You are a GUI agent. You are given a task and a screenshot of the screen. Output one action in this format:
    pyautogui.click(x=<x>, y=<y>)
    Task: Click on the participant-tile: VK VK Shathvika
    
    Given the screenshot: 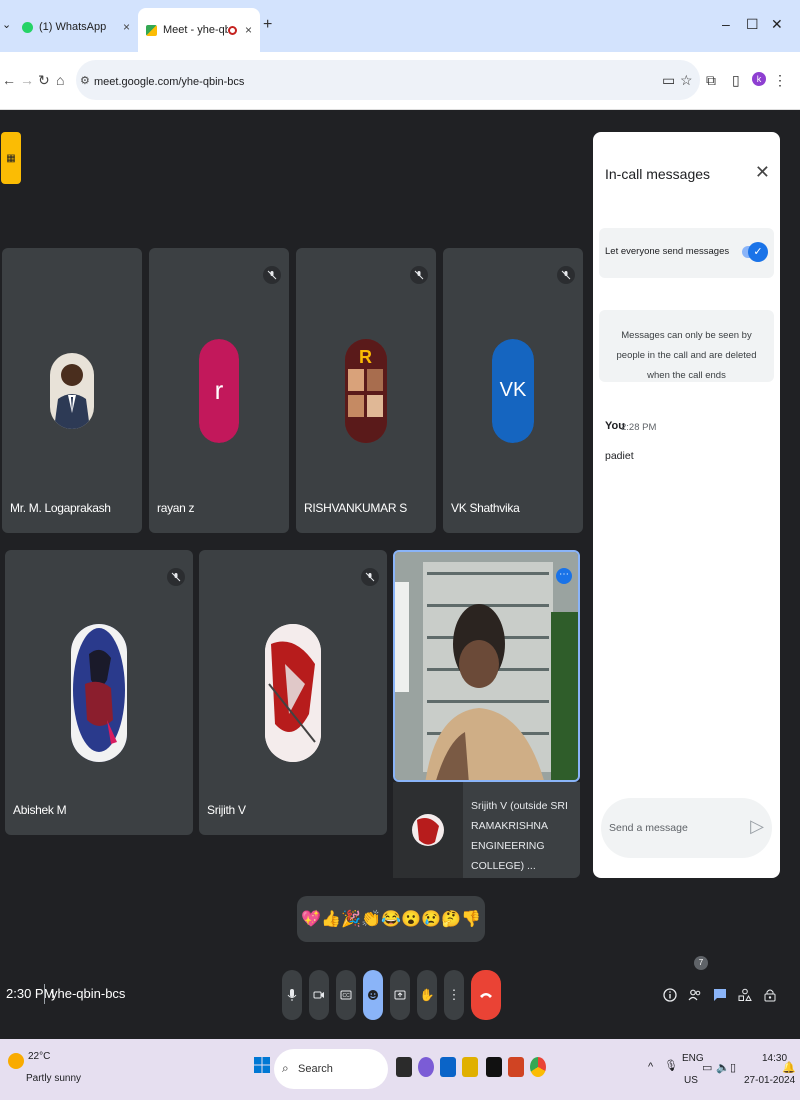 What is the action you would take?
    pyautogui.click(x=513, y=390)
    